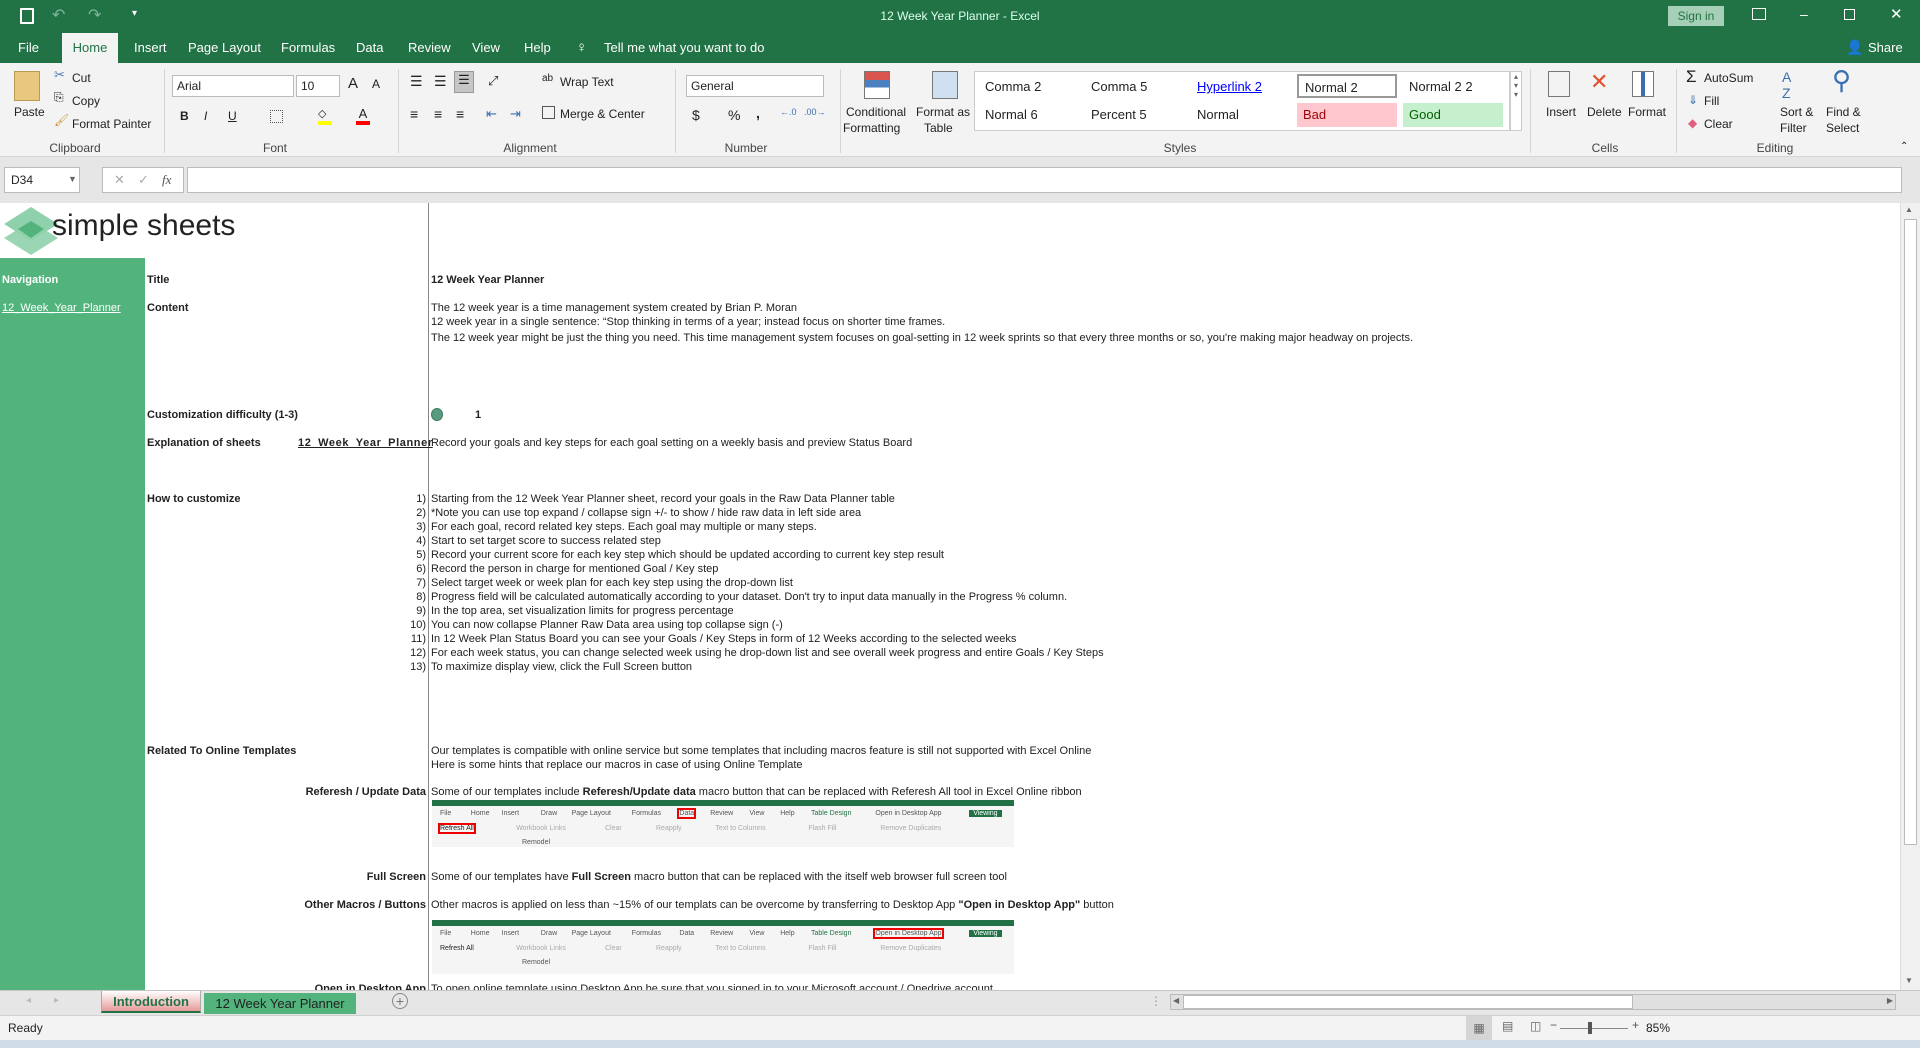 The image size is (1920, 1048). Describe the element at coordinates (1896, 14) in the screenshot. I see `close-icon: ✕` at that location.